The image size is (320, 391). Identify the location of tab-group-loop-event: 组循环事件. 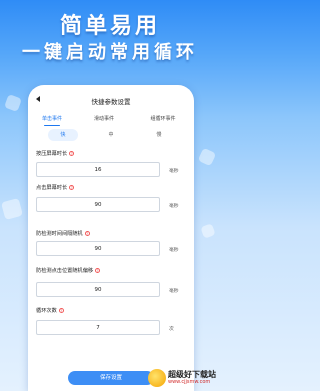
(163, 121).